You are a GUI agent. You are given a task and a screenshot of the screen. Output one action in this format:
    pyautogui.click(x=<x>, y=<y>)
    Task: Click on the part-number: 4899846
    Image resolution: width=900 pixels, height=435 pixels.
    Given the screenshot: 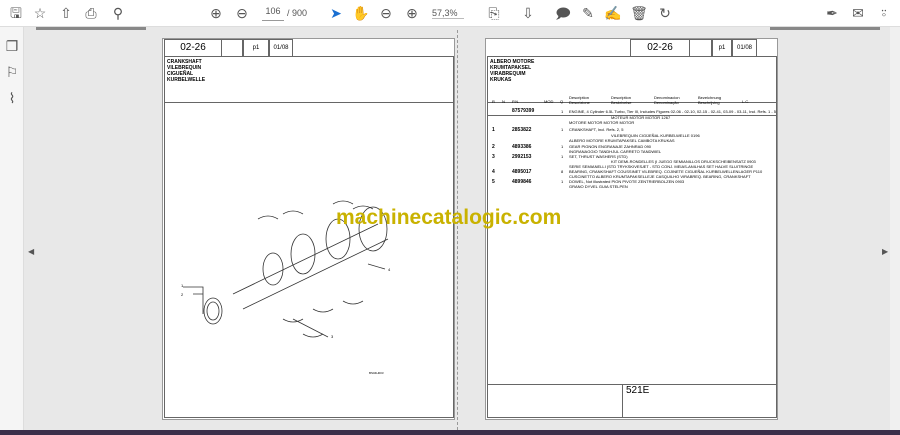 What is the action you would take?
    pyautogui.click(x=522, y=182)
    